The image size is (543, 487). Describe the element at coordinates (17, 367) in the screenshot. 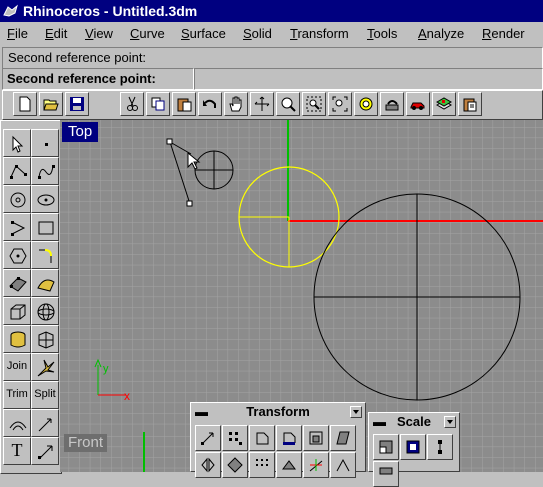

I see `join-button: Join` at that location.